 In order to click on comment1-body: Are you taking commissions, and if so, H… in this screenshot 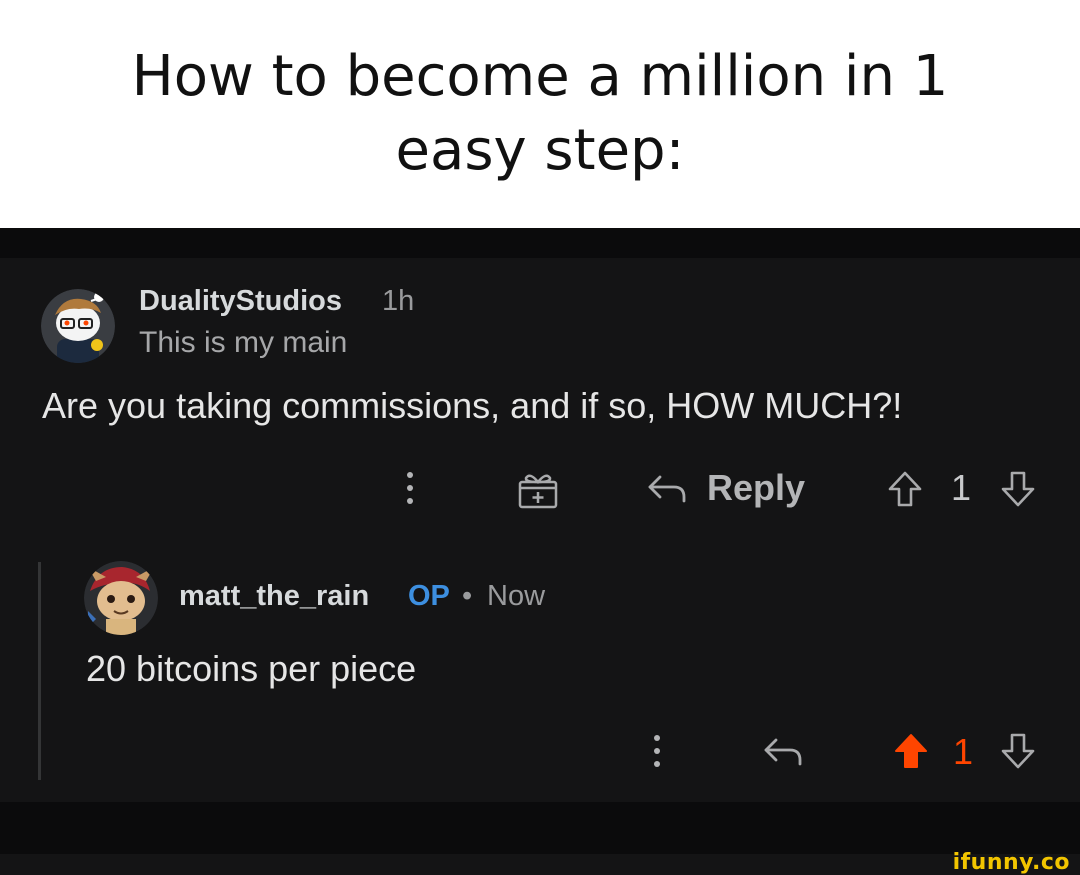, I will do `click(472, 405)`.